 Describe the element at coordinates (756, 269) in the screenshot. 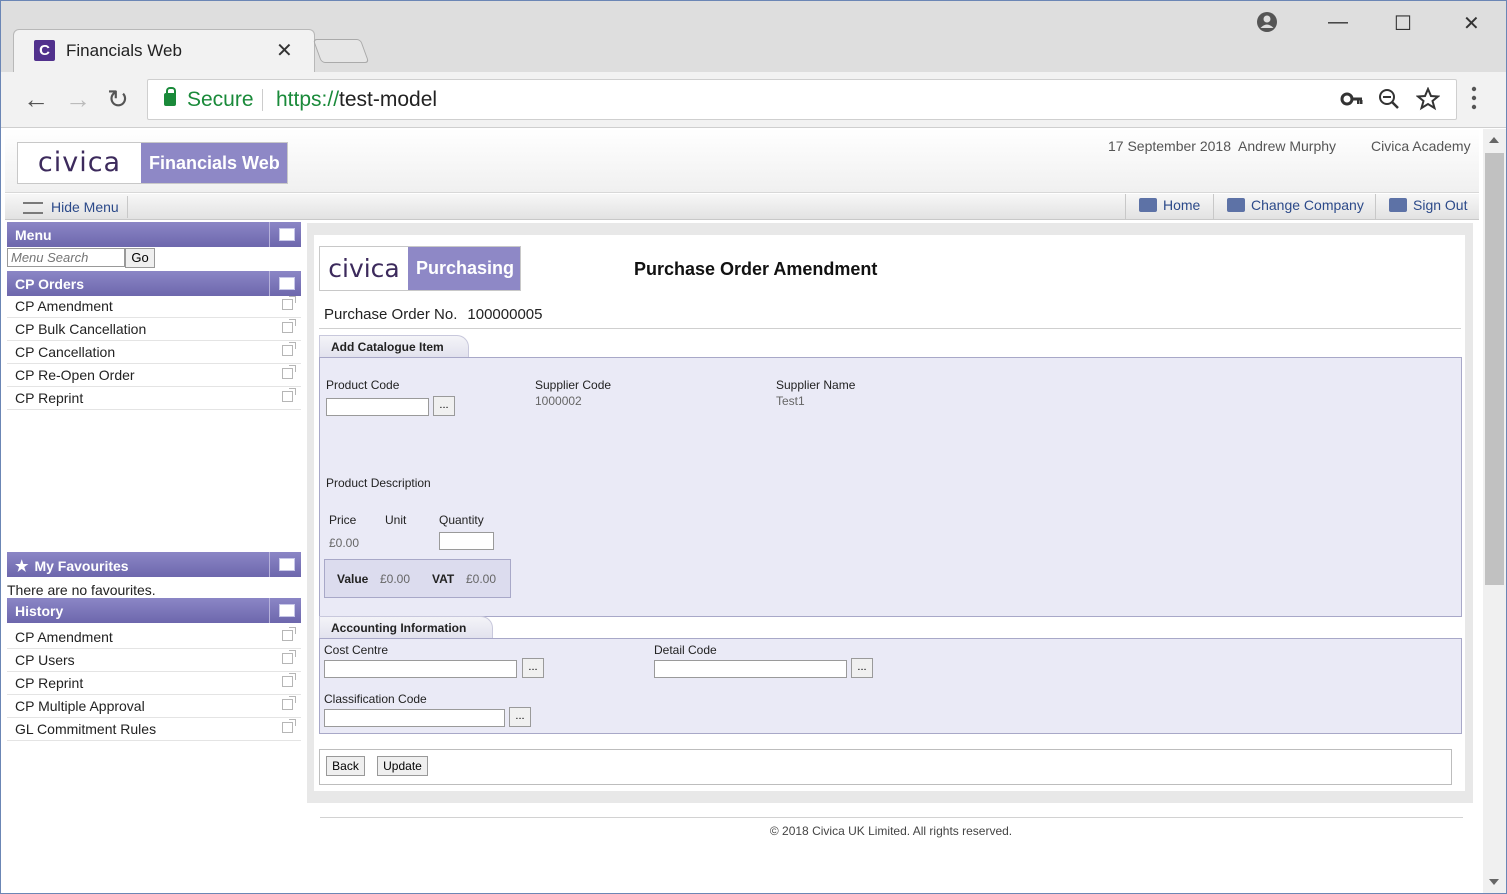

I see `page-title: Purchase Order Amendment` at that location.